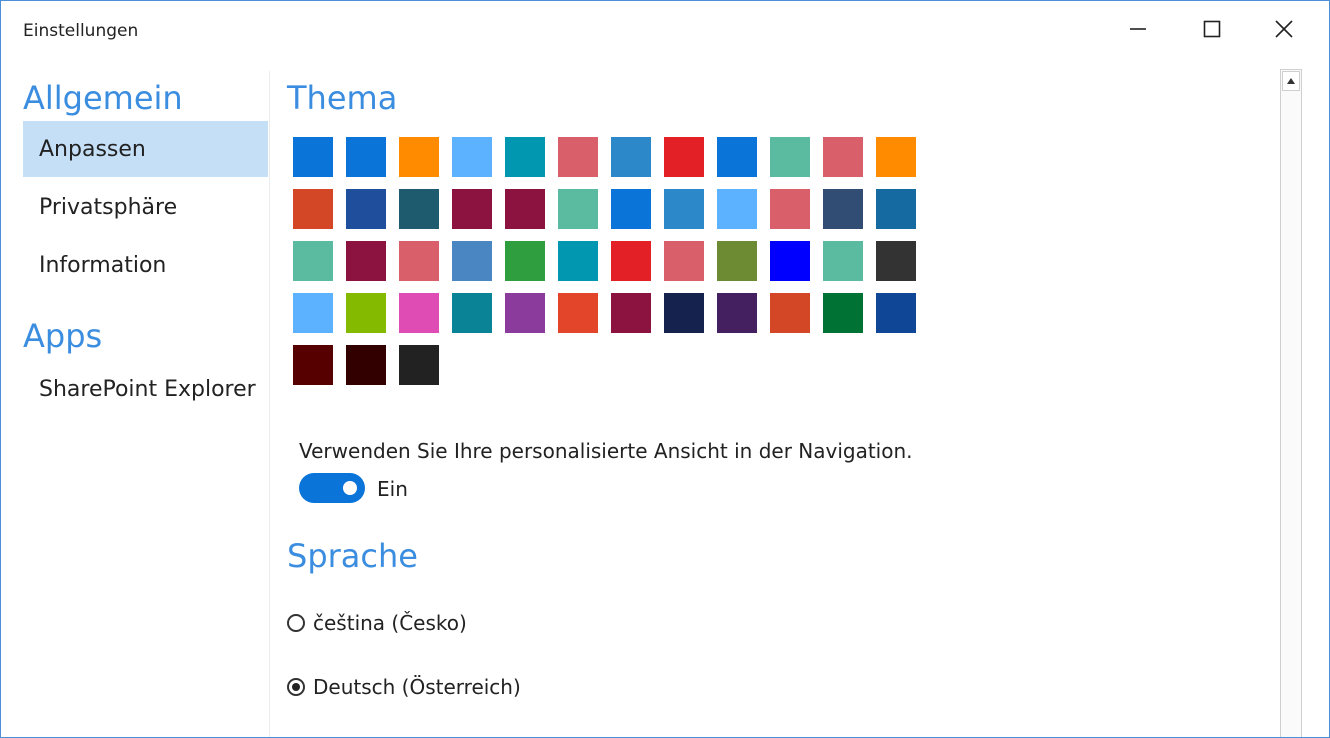 The height and width of the screenshot is (738, 1330). I want to click on language-option-deutsch: Deutsch (Österreich), so click(404, 687).